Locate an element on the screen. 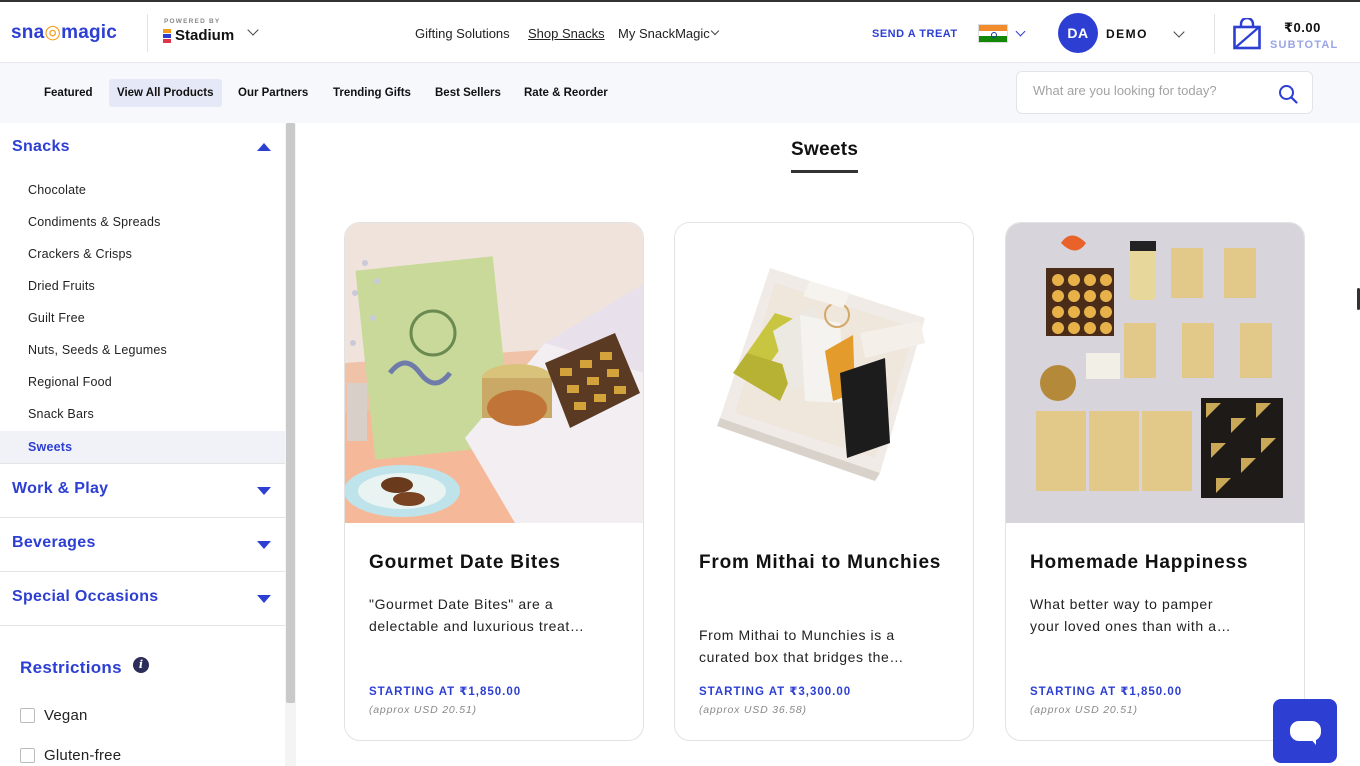  product-price-usd: (approx USD 36.58) is located at coordinates (753, 710).